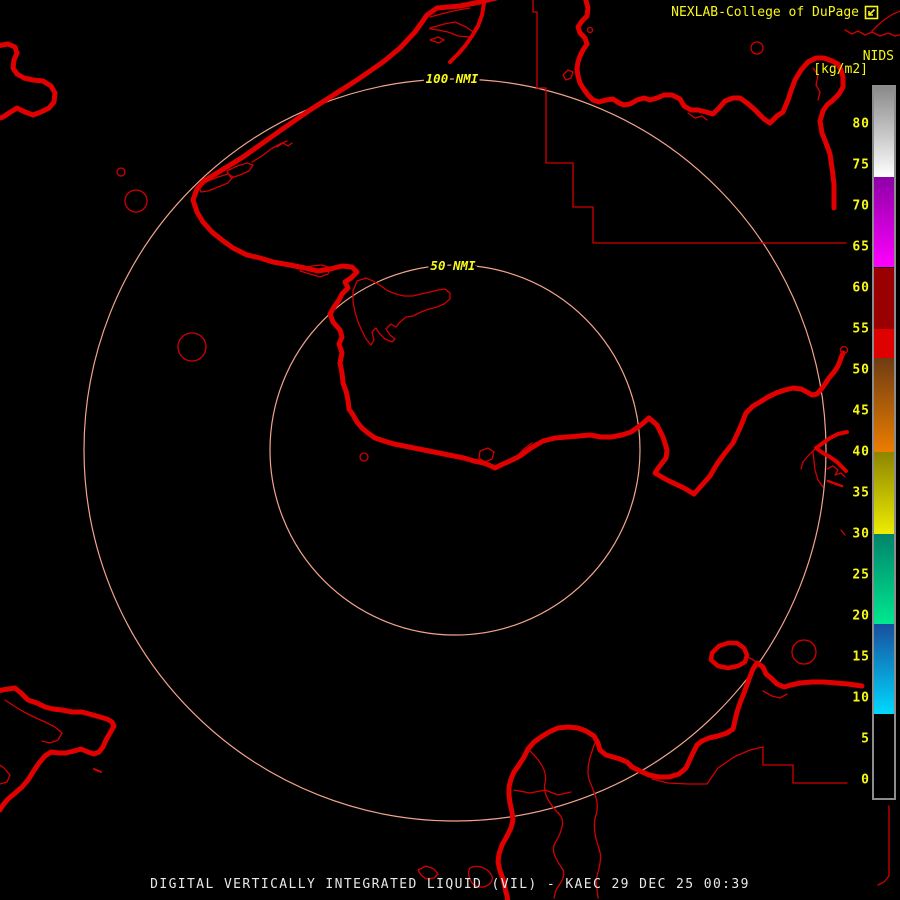 This screenshot has height=900, width=900. I want to click on colorbar-tick-75: 75, so click(861, 165).